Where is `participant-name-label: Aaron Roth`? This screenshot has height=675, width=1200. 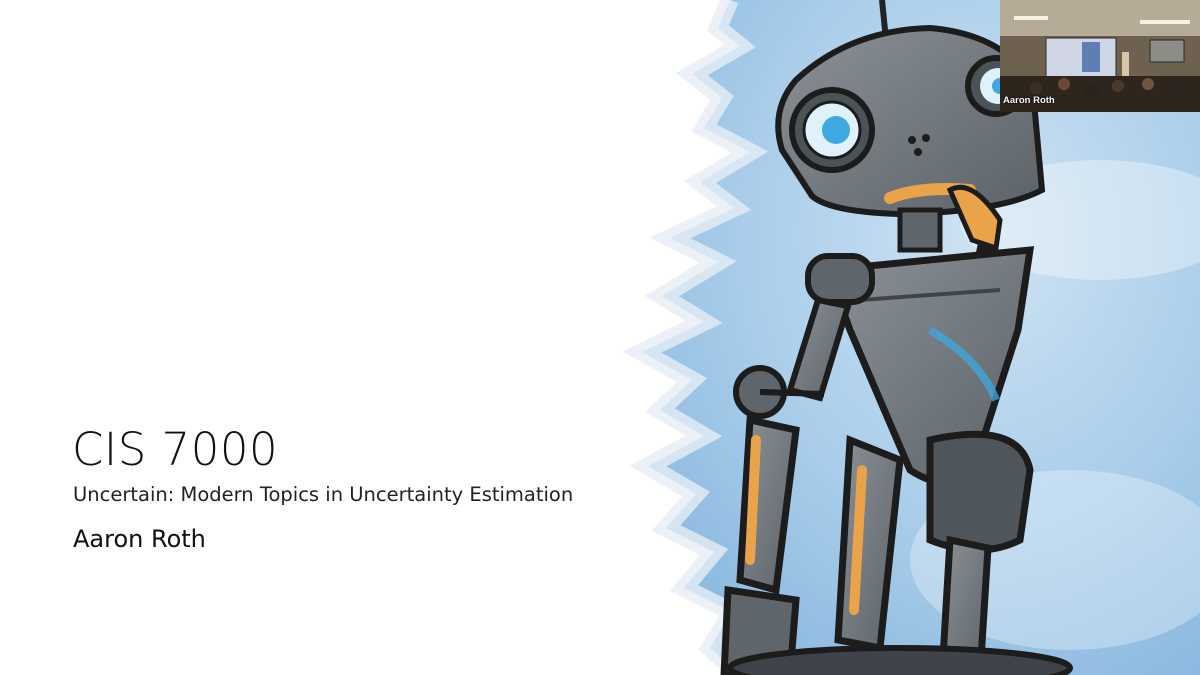 participant-name-label: Aaron Roth is located at coordinates (1029, 100).